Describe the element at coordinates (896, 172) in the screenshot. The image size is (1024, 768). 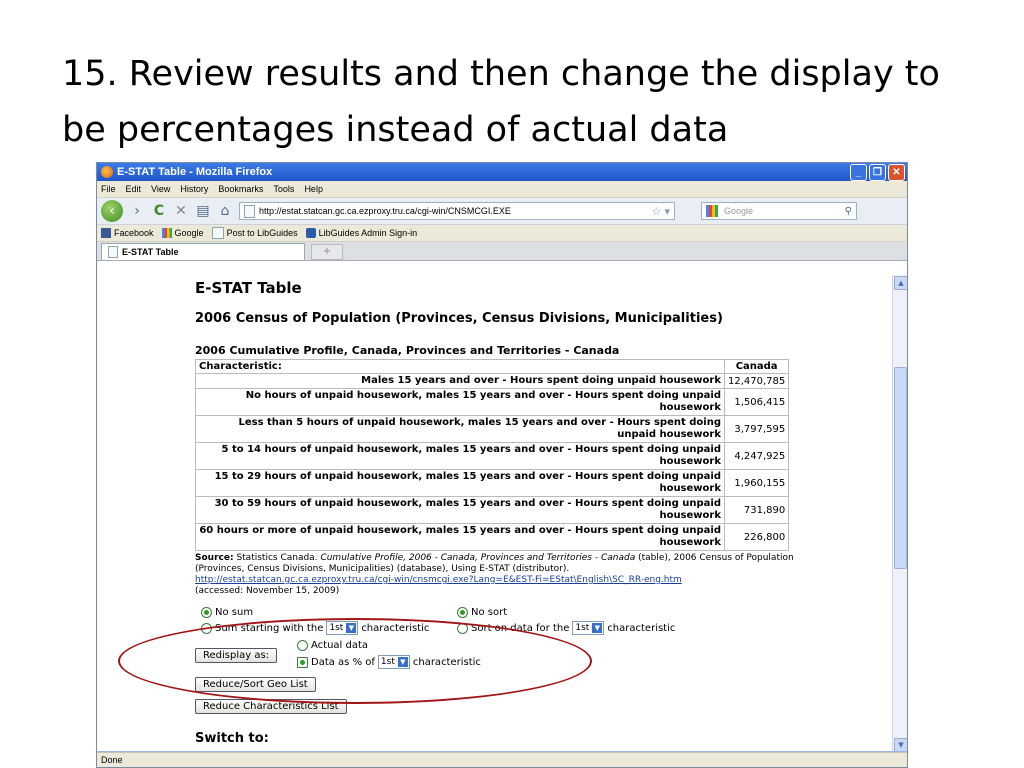
I see `close-icon: ✕` at that location.